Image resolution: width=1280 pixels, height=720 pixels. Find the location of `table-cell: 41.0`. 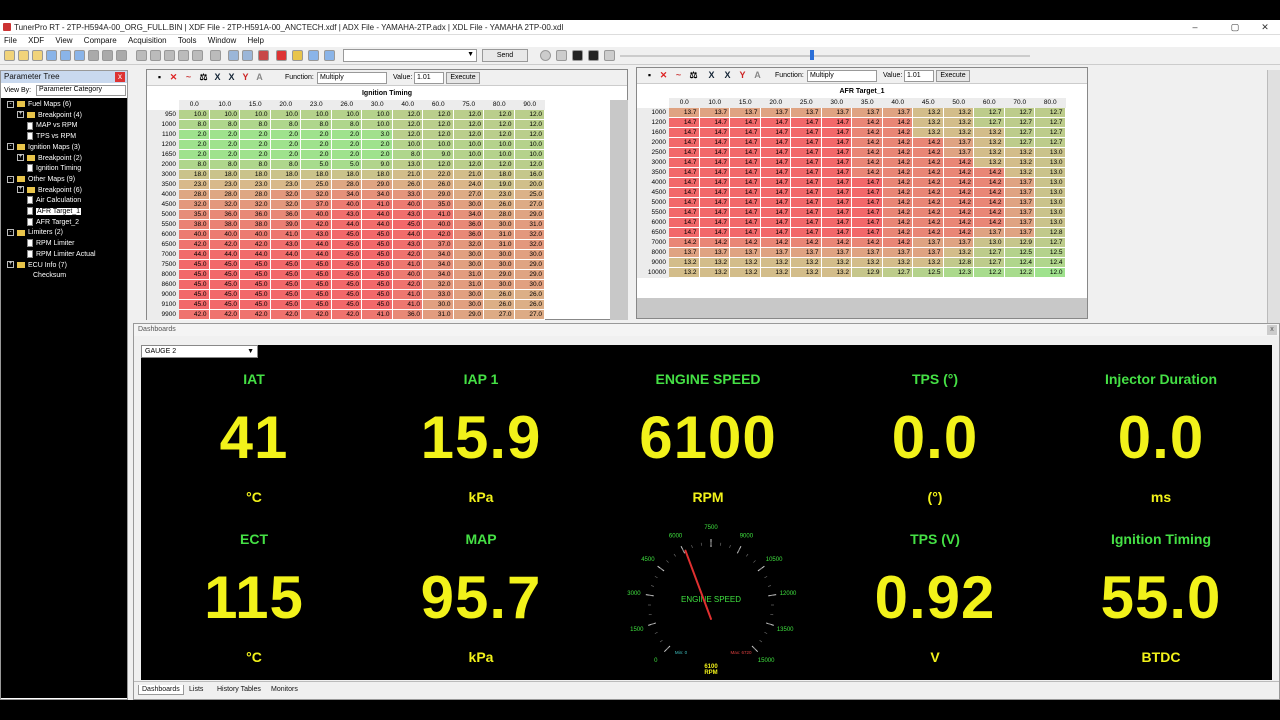

table-cell: 41.0 is located at coordinates (407, 265).